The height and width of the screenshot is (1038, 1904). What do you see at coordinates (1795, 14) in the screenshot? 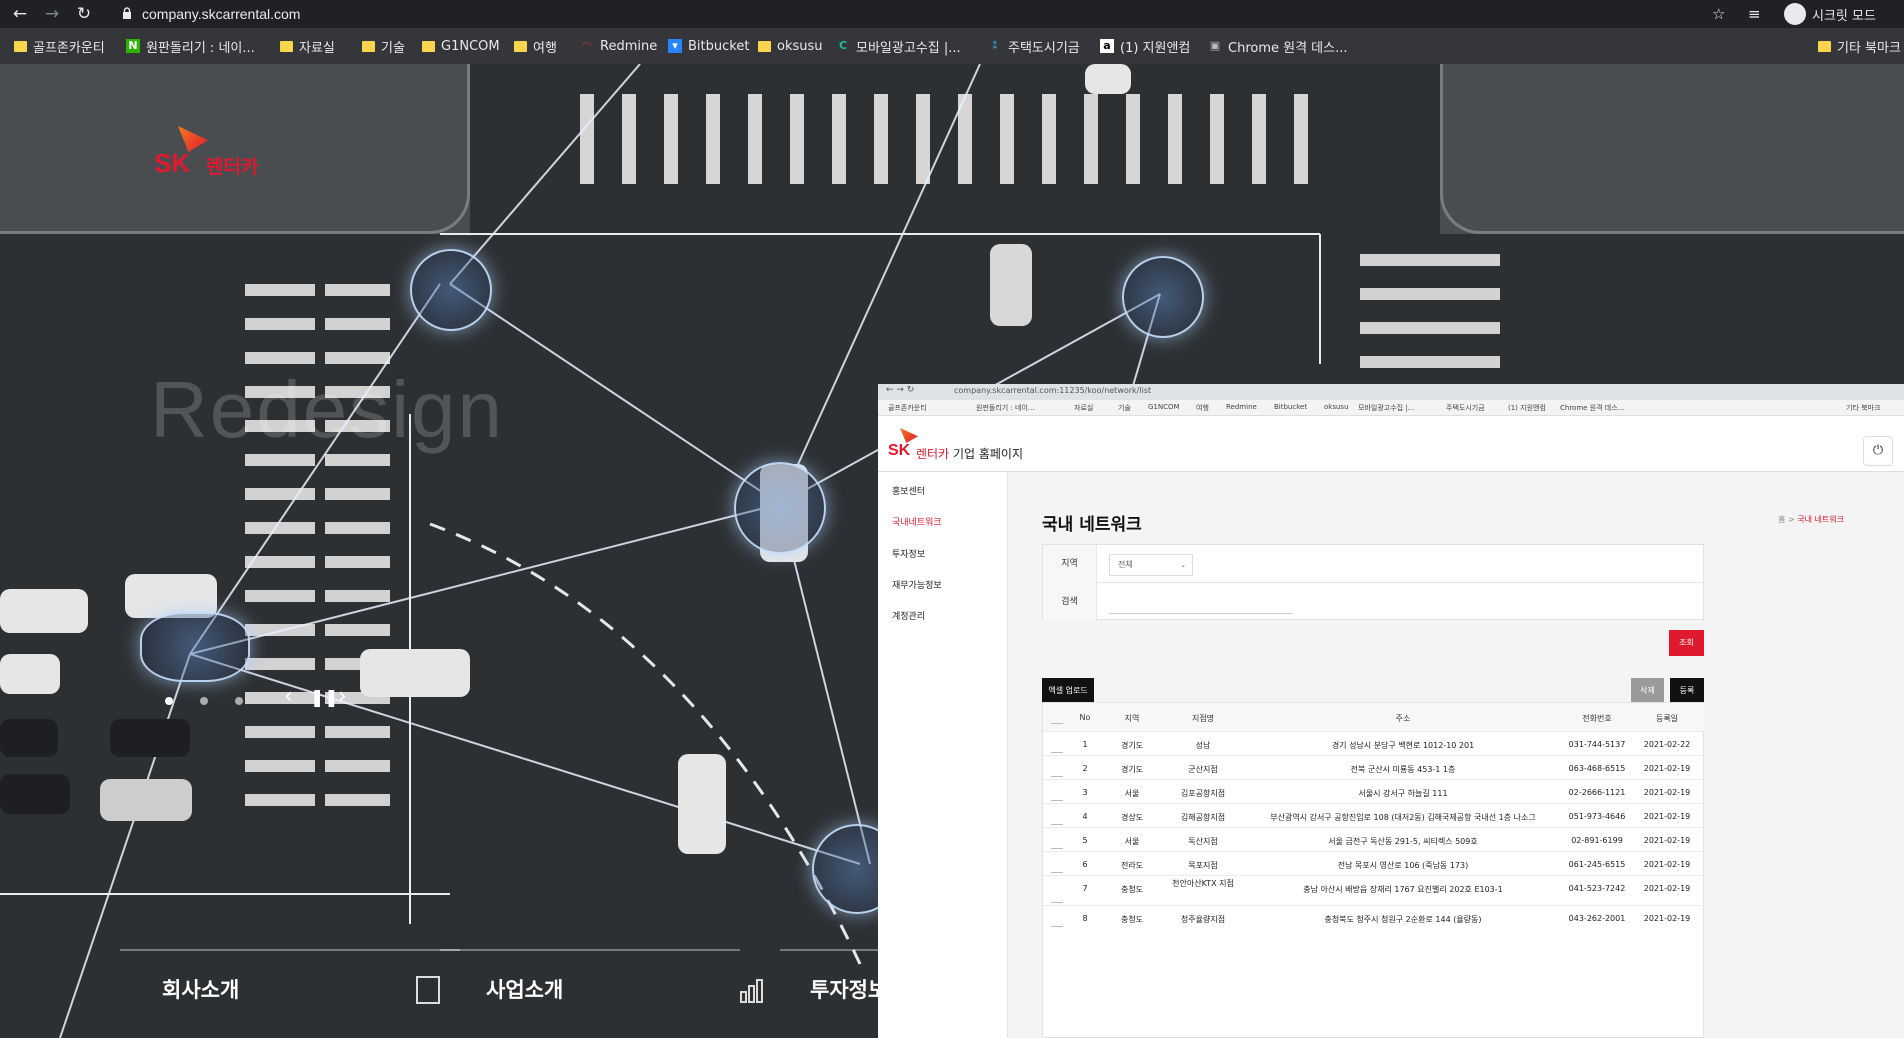
I see `incognito-icon` at bounding box center [1795, 14].